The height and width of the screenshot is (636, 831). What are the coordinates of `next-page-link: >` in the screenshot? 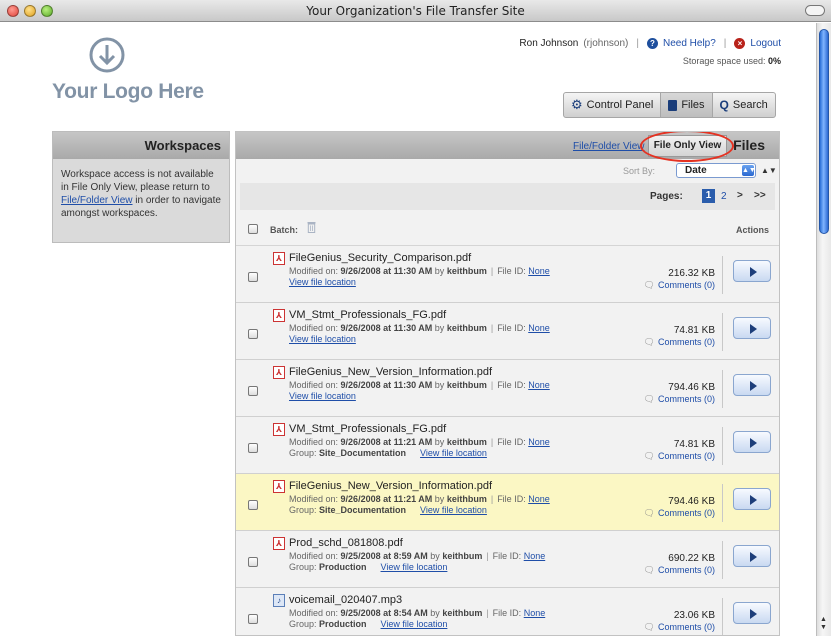 It's located at (740, 195).